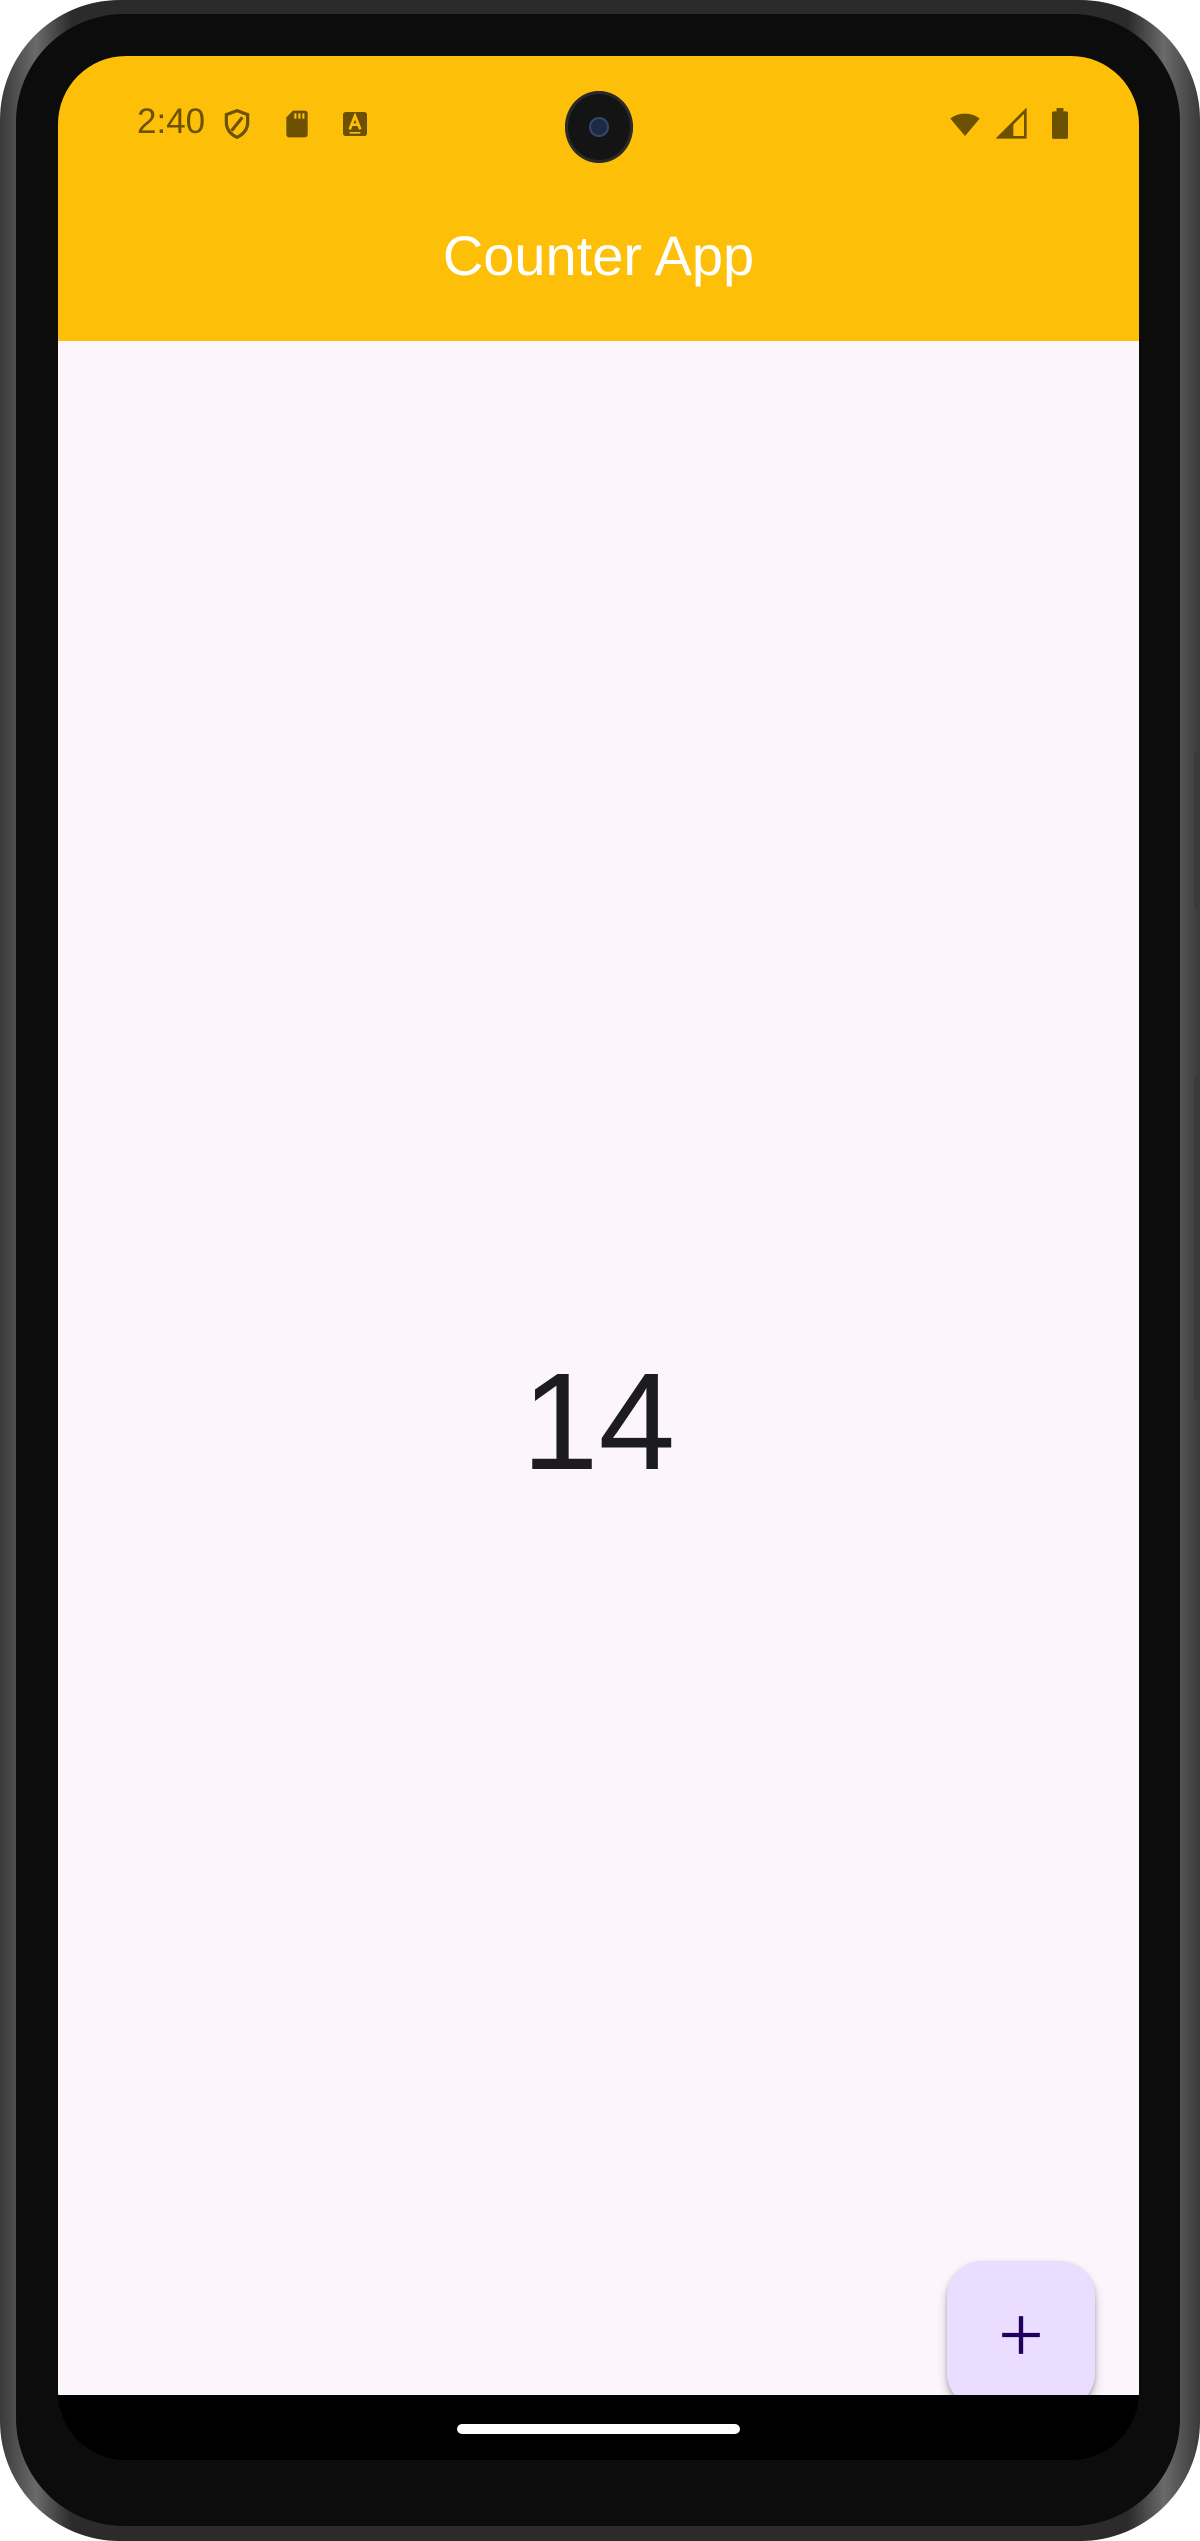 Image resolution: width=1200 pixels, height=2541 pixels. What do you see at coordinates (598, 1422) in the screenshot?
I see `counter-value: 14` at bounding box center [598, 1422].